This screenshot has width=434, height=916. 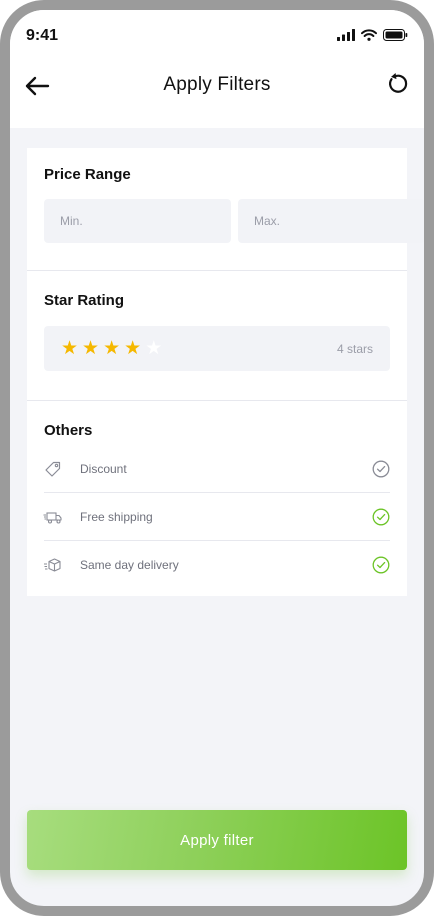 I want to click on option-label: Same day delivery, so click(x=129, y=564).